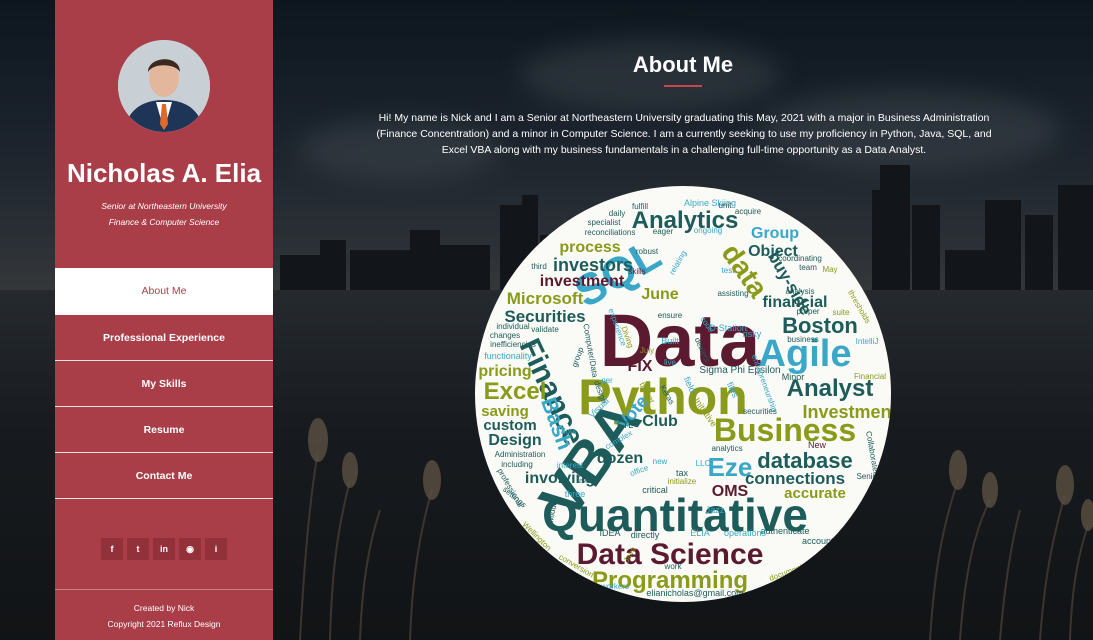 This screenshot has width=1093, height=640. I want to click on word-cloud-word: LLC, so click(703, 463).